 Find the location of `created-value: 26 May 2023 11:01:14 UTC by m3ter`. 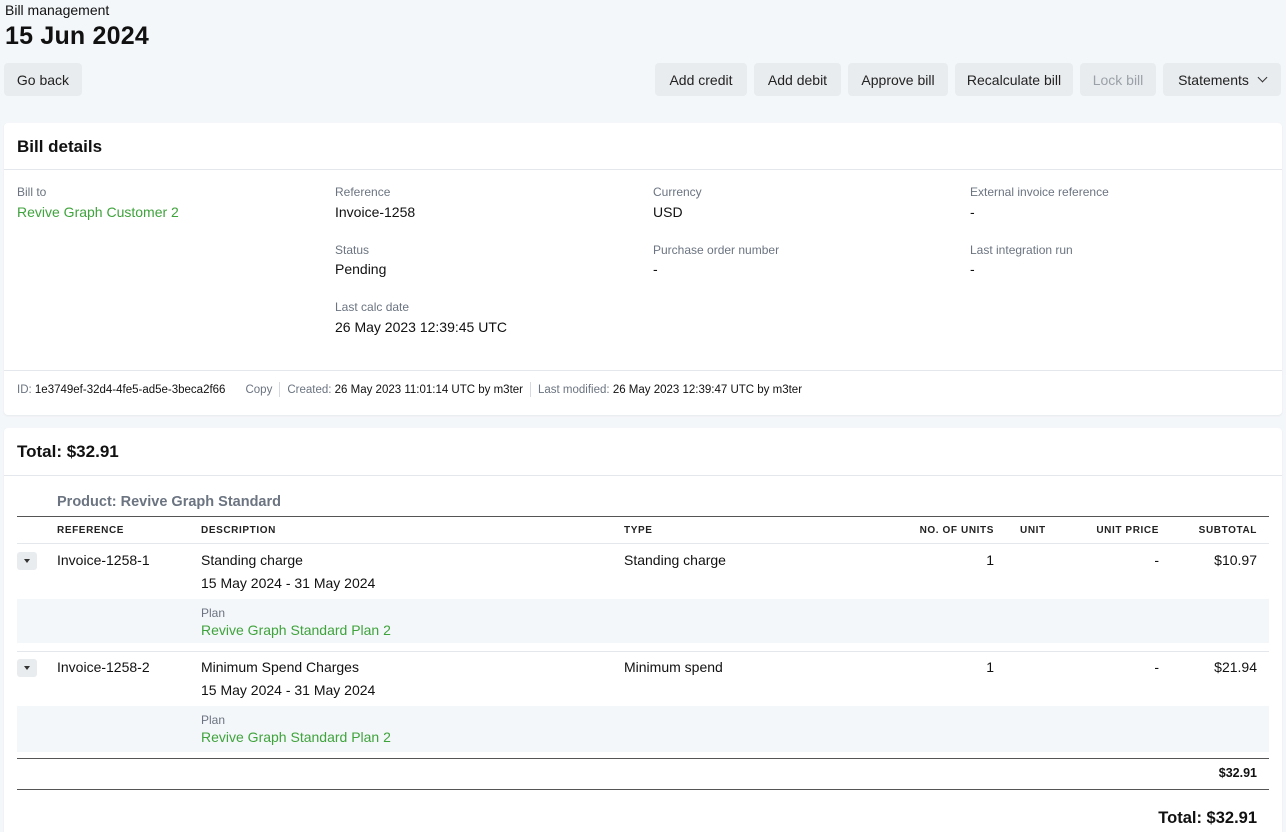

created-value: 26 May 2023 11:01:14 UTC by m3ter is located at coordinates (428, 389).